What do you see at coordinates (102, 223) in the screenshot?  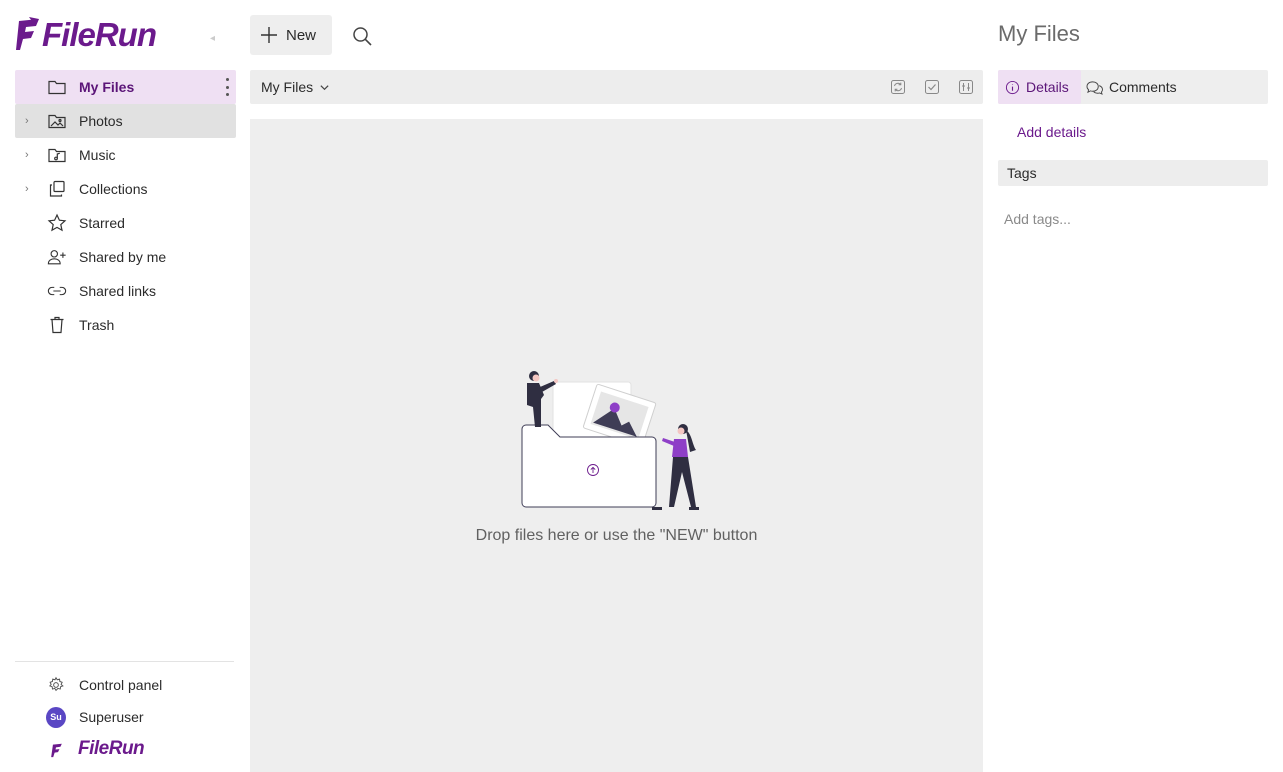 I see `sidebar-item-label: Starred` at bounding box center [102, 223].